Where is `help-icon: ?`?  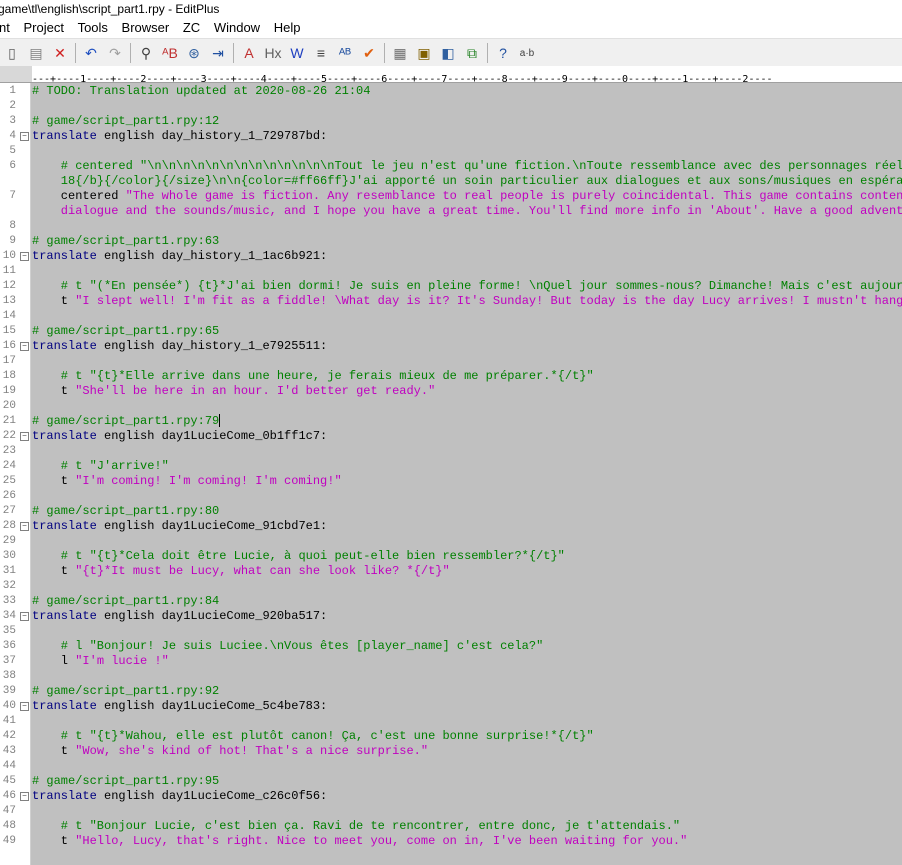
help-icon: ? is located at coordinates (503, 53).